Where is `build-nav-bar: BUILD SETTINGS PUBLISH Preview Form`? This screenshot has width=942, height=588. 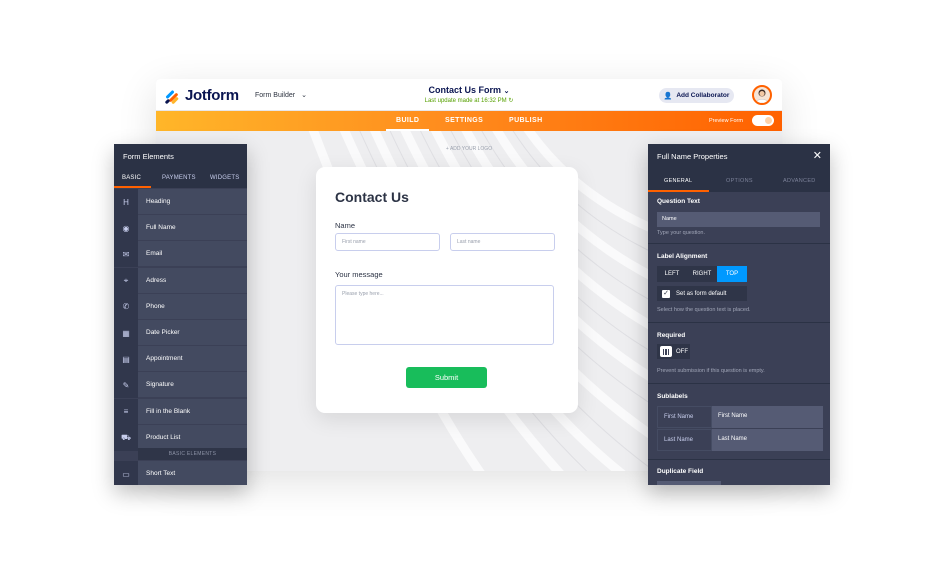
build-nav-bar: BUILD SETTINGS PUBLISH Preview Form is located at coordinates (469, 121).